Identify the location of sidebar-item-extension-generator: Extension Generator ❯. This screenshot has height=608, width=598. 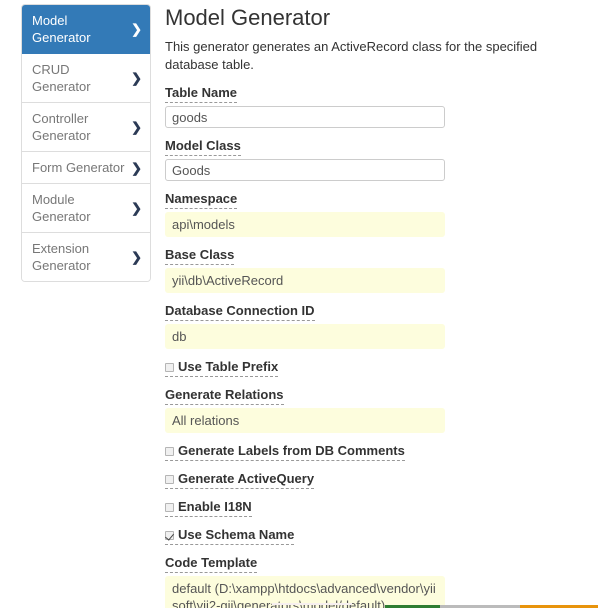
(86, 257).